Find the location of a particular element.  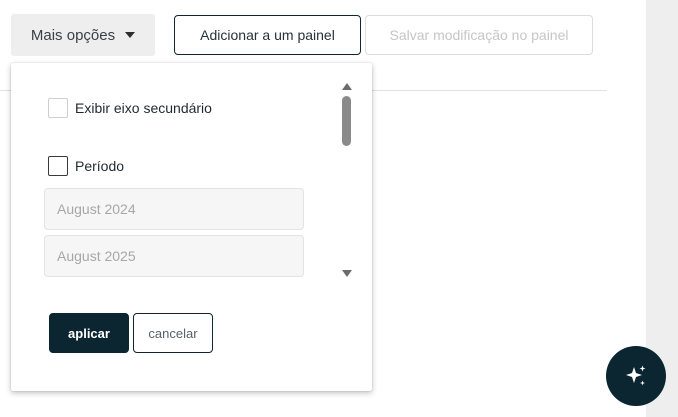

add-to-panel-button: Adicionar a um painel is located at coordinates (267, 35).